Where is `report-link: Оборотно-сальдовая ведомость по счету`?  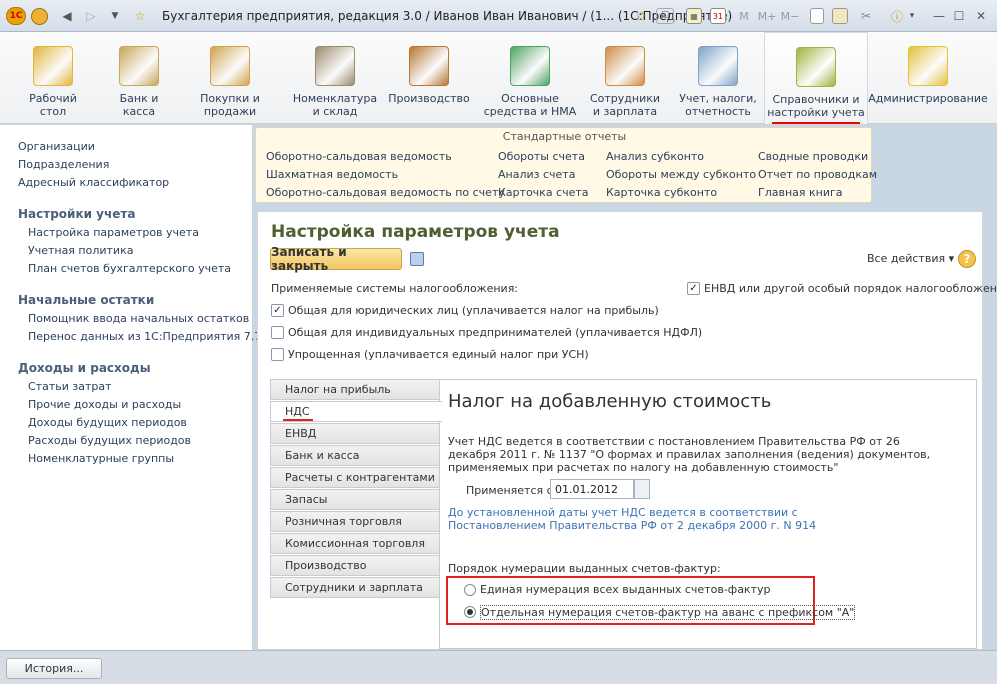
report-link: Оборотно-сальдовая ведомость по счету is located at coordinates (385, 192).